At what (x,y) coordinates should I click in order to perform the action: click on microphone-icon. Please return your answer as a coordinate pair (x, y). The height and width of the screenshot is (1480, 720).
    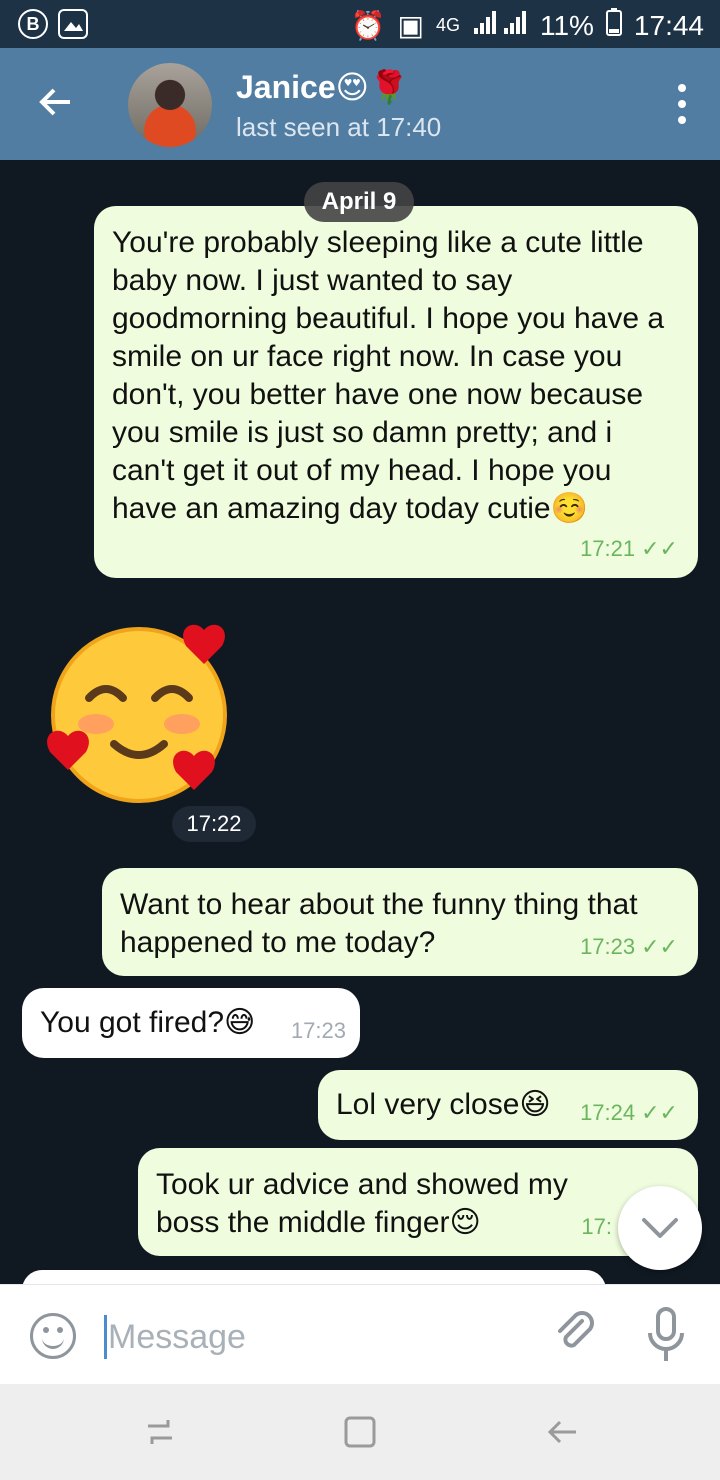
    Looking at the image, I should click on (666, 1335).